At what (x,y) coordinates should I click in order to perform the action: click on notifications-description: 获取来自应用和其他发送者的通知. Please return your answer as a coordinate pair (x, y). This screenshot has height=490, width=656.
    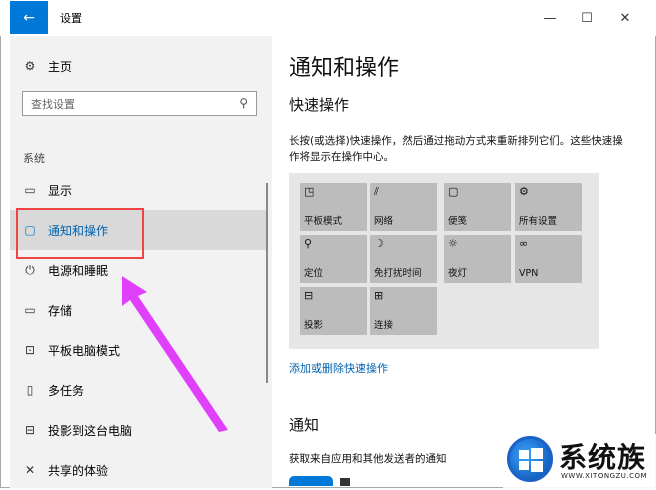
    Looking at the image, I should click on (368, 459).